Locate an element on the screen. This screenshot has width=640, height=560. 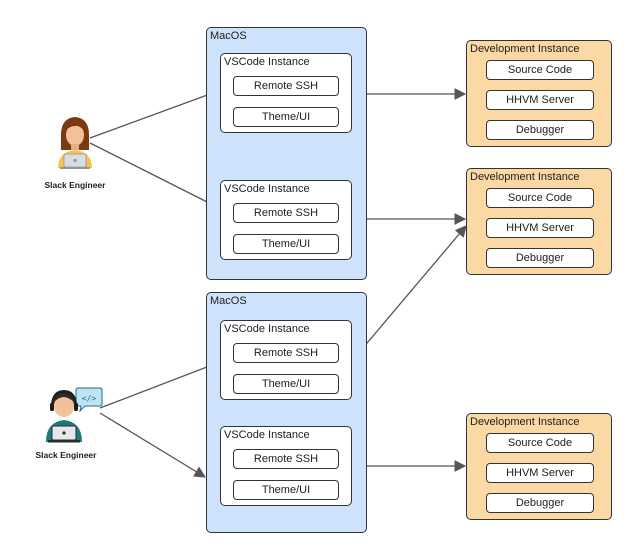
male-developer-headset-code-icon: </> is located at coordinates (74, 415).